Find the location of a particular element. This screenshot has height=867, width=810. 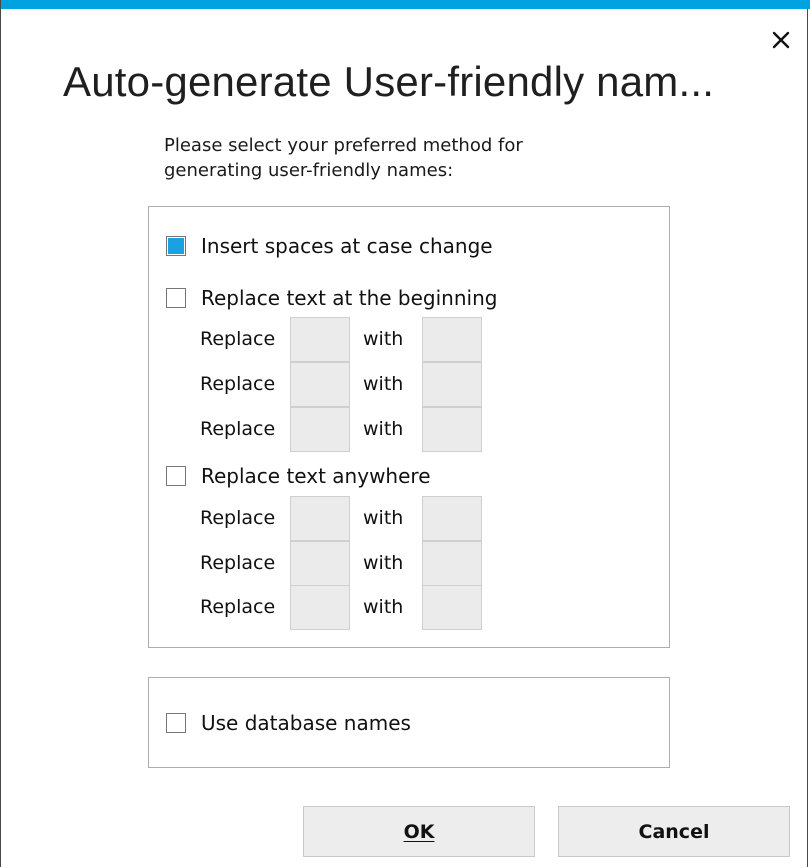

title-accent-bar is located at coordinates (405, 4).